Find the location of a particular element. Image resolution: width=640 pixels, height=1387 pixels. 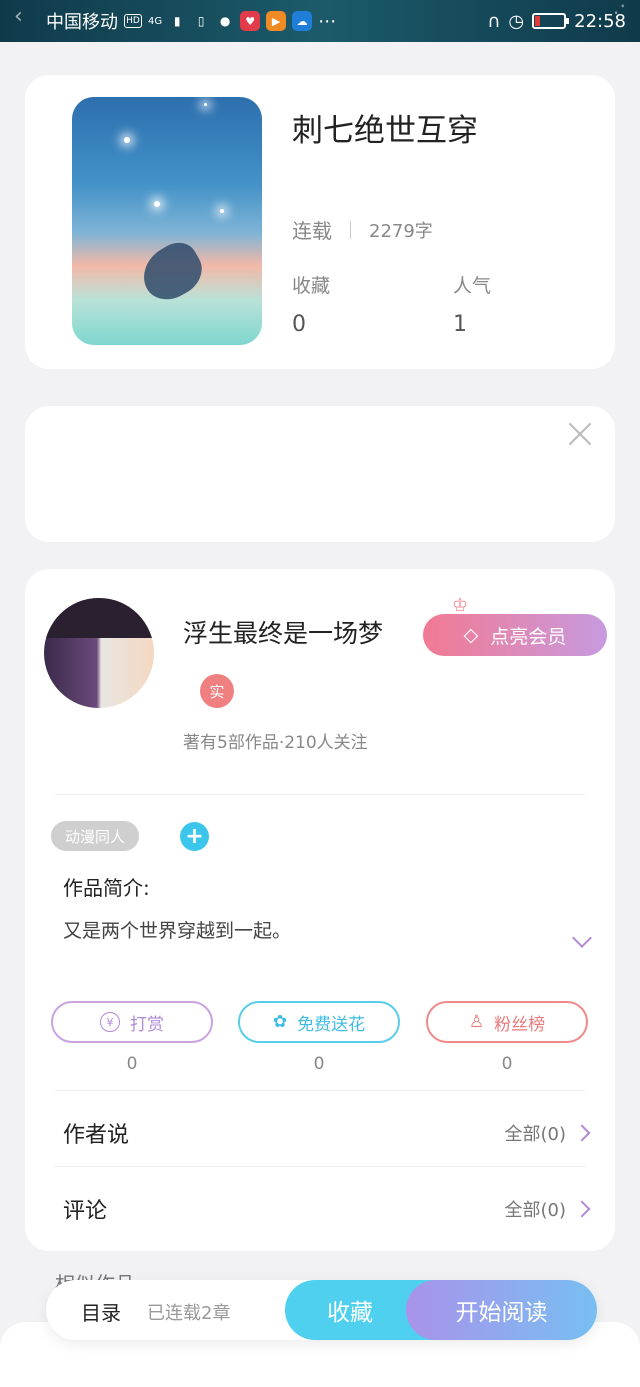

status-bar: ‹ 中国移动 HD 4G ▮ ▯ ● ♥ ▶ ☁ ⋯ ∩ ◷ 22:58 ⋰ is located at coordinates (320, 21).